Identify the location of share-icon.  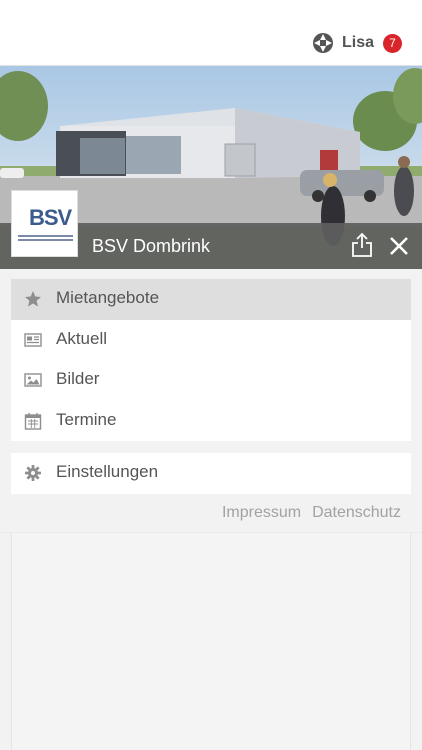
(362, 245).